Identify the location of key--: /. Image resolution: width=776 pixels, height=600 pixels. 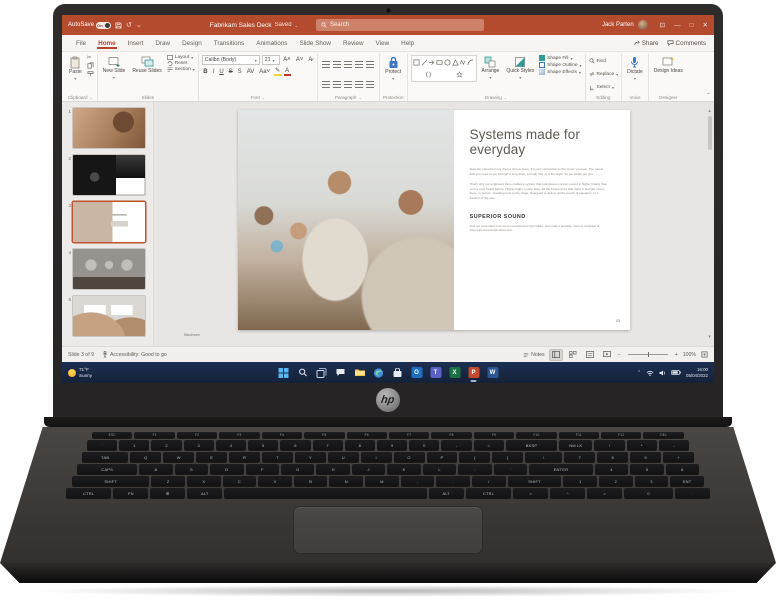
(609, 445).